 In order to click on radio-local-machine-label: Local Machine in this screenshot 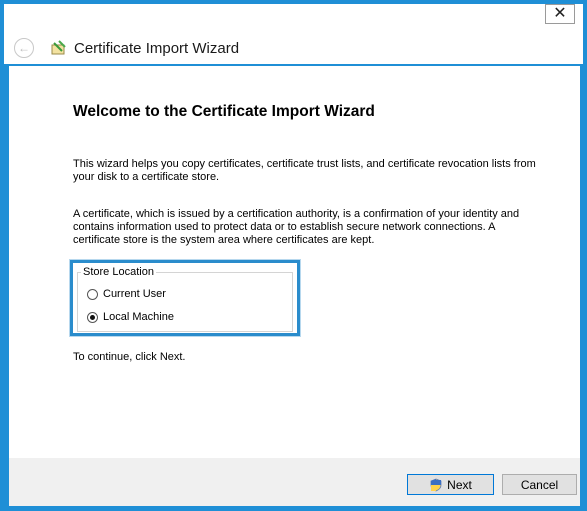, I will do `click(138, 317)`.